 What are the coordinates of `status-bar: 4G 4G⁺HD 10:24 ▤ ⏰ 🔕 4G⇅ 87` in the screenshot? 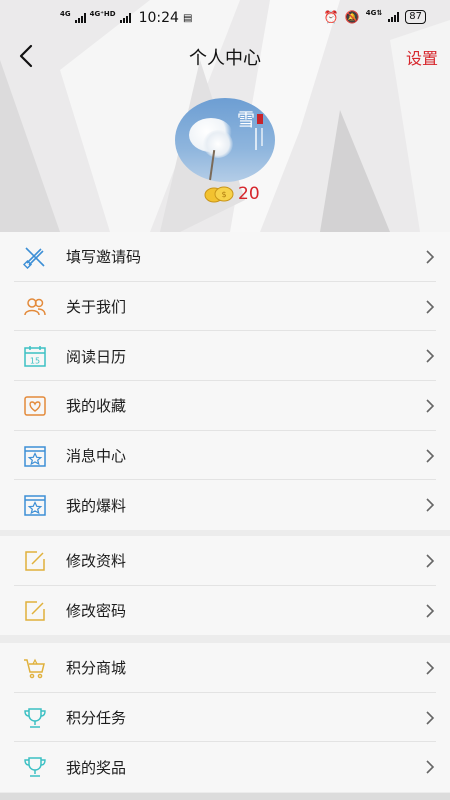 It's located at (225, 20).